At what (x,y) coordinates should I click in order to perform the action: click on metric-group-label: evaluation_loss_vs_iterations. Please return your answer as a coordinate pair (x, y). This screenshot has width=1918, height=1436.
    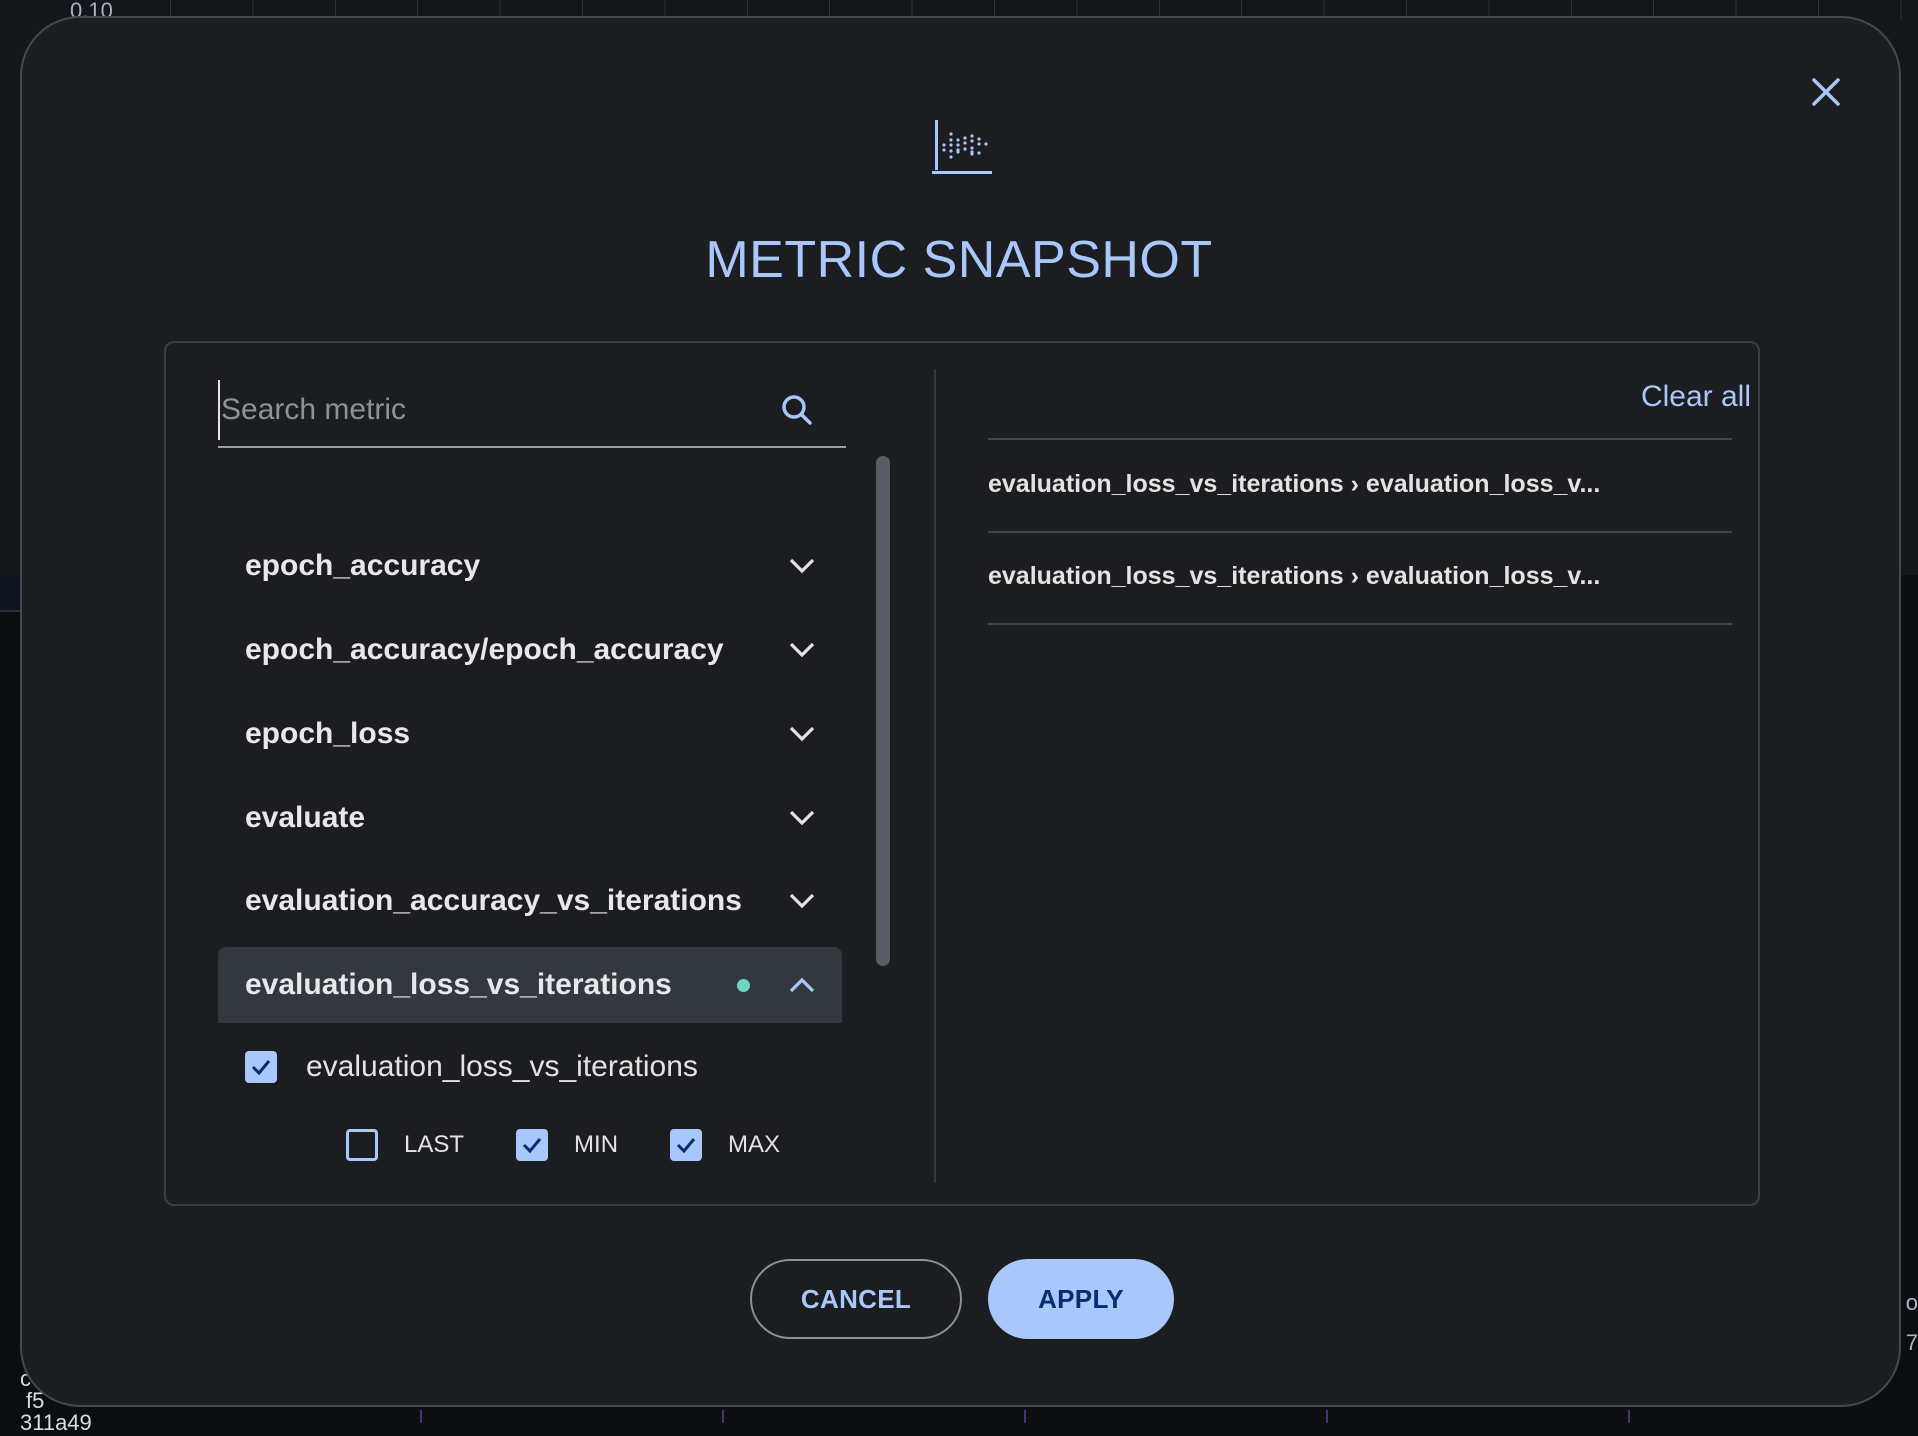
    Looking at the image, I should click on (458, 984).